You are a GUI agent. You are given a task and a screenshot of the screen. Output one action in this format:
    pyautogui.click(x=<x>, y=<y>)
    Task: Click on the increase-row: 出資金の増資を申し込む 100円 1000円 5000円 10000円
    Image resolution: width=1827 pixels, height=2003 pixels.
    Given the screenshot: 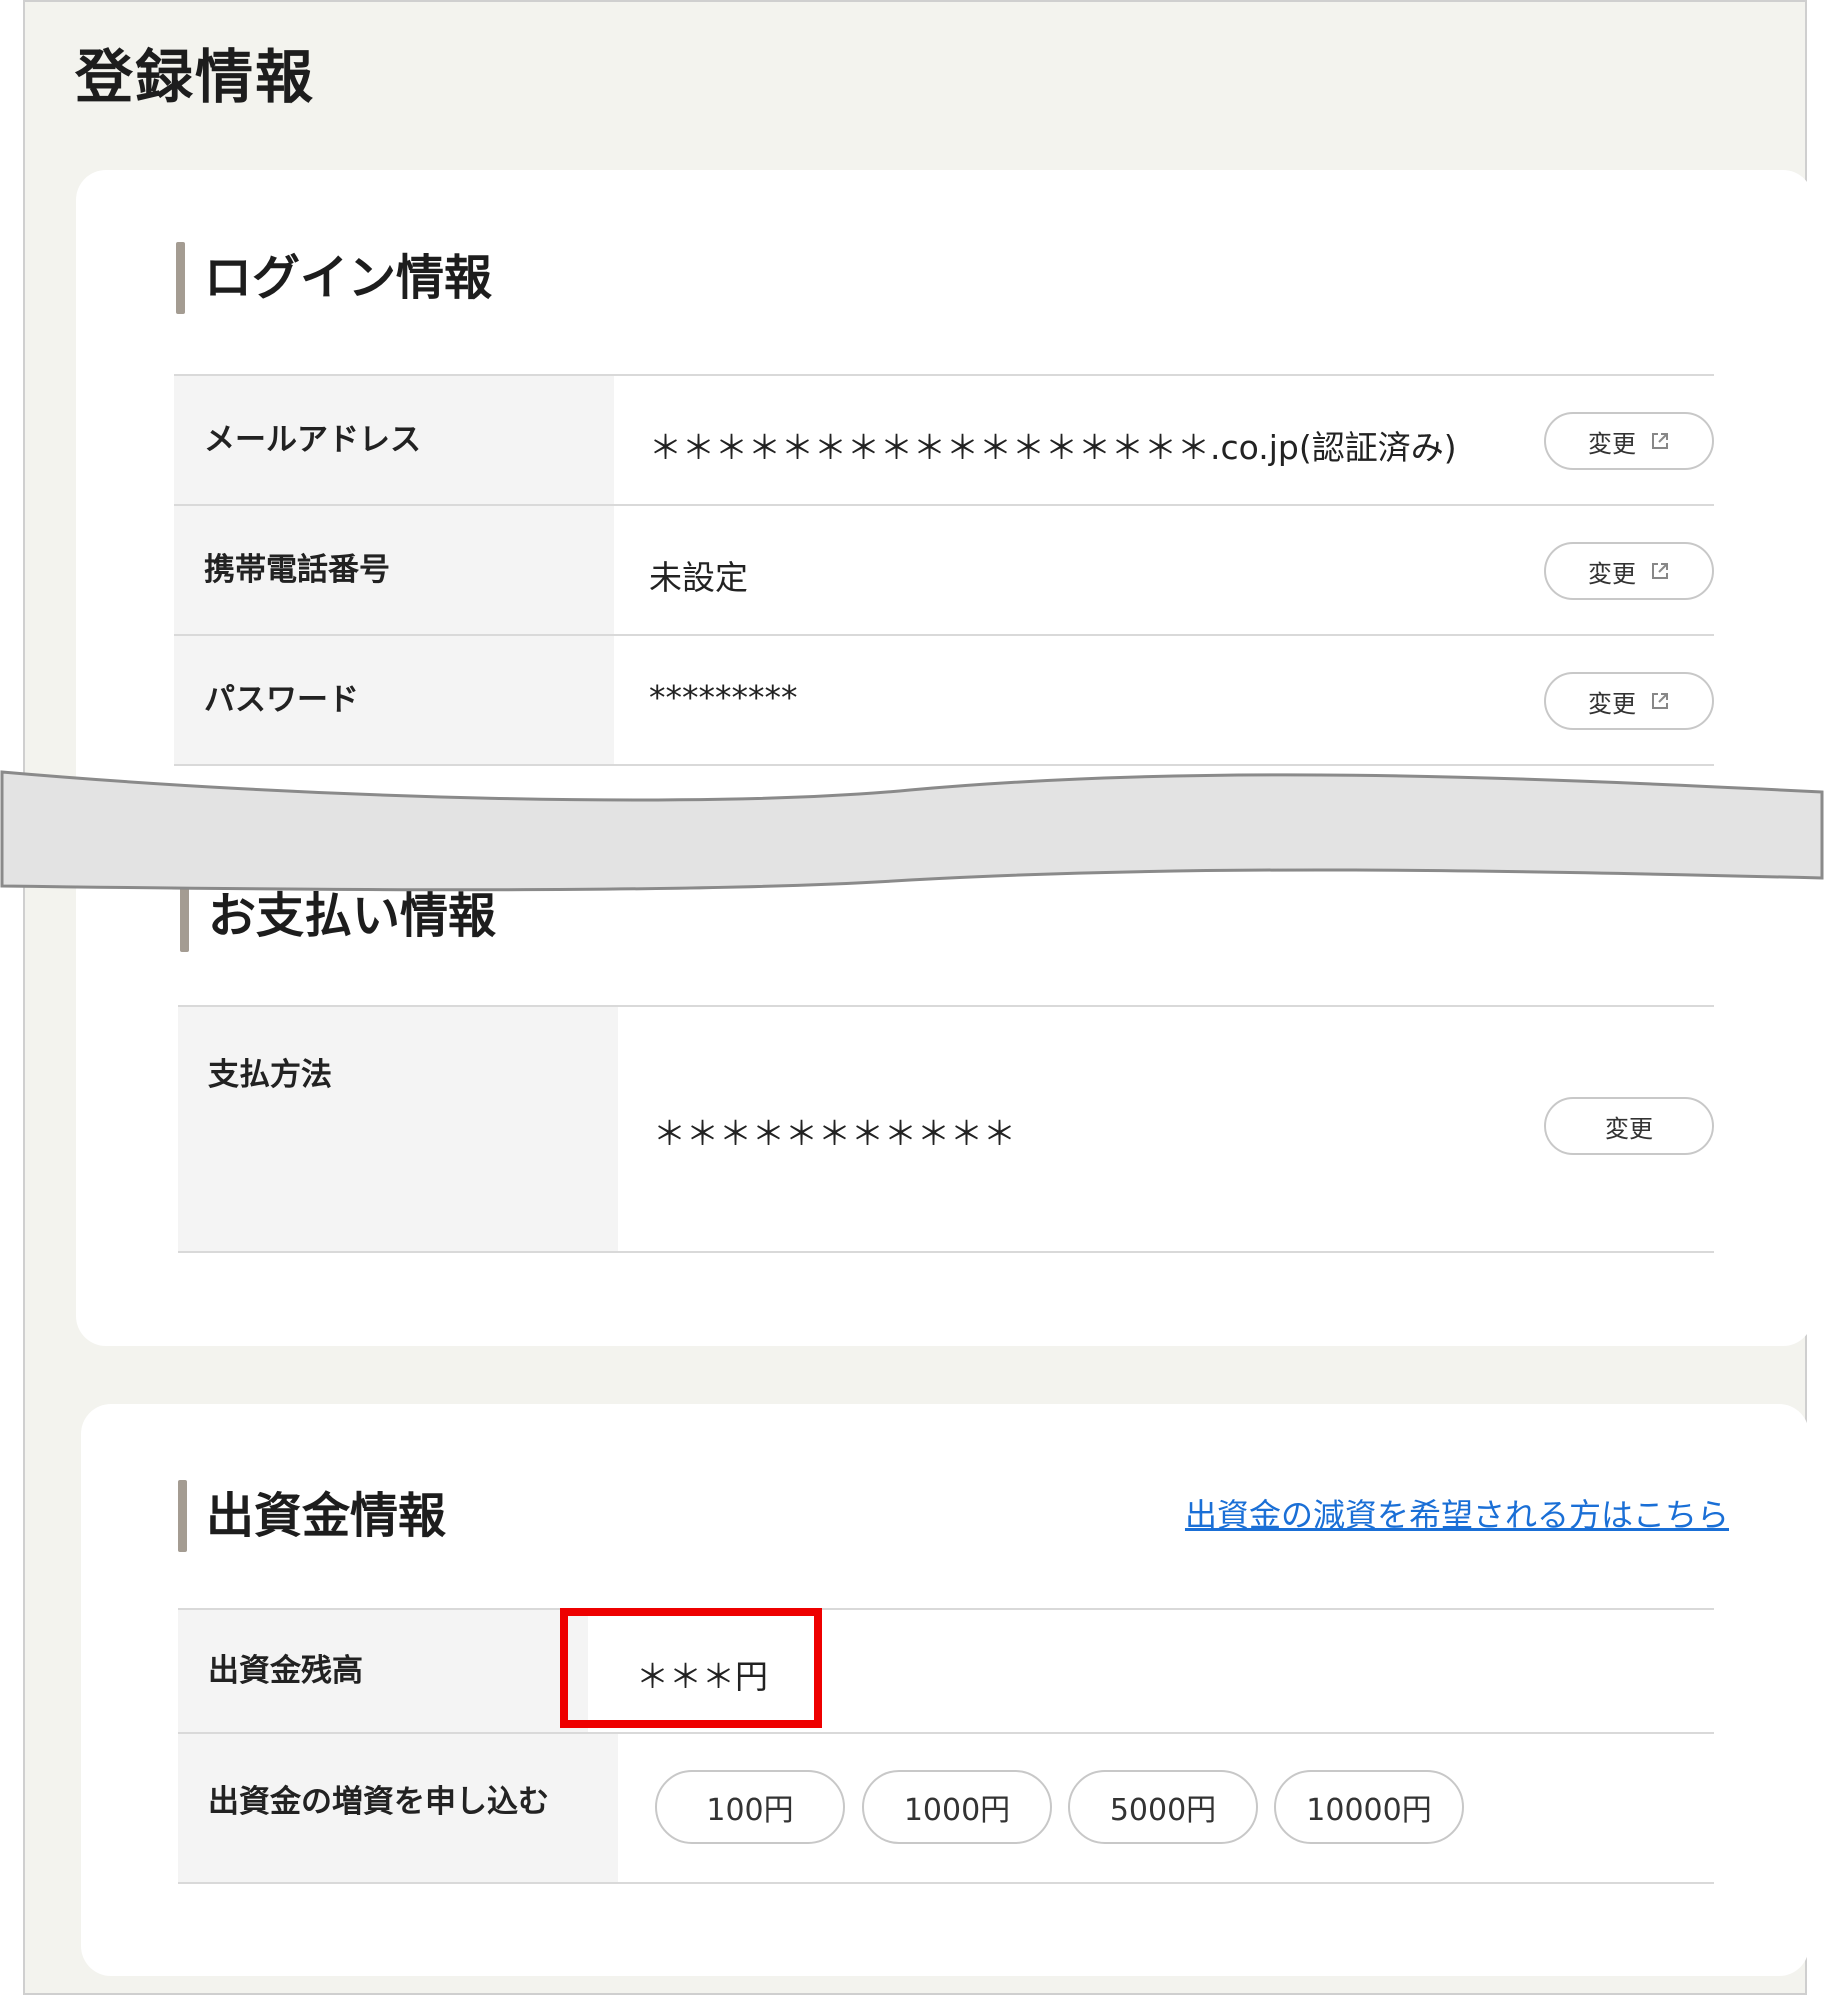 What is the action you would take?
    pyautogui.click(x=946, y=1809)
    